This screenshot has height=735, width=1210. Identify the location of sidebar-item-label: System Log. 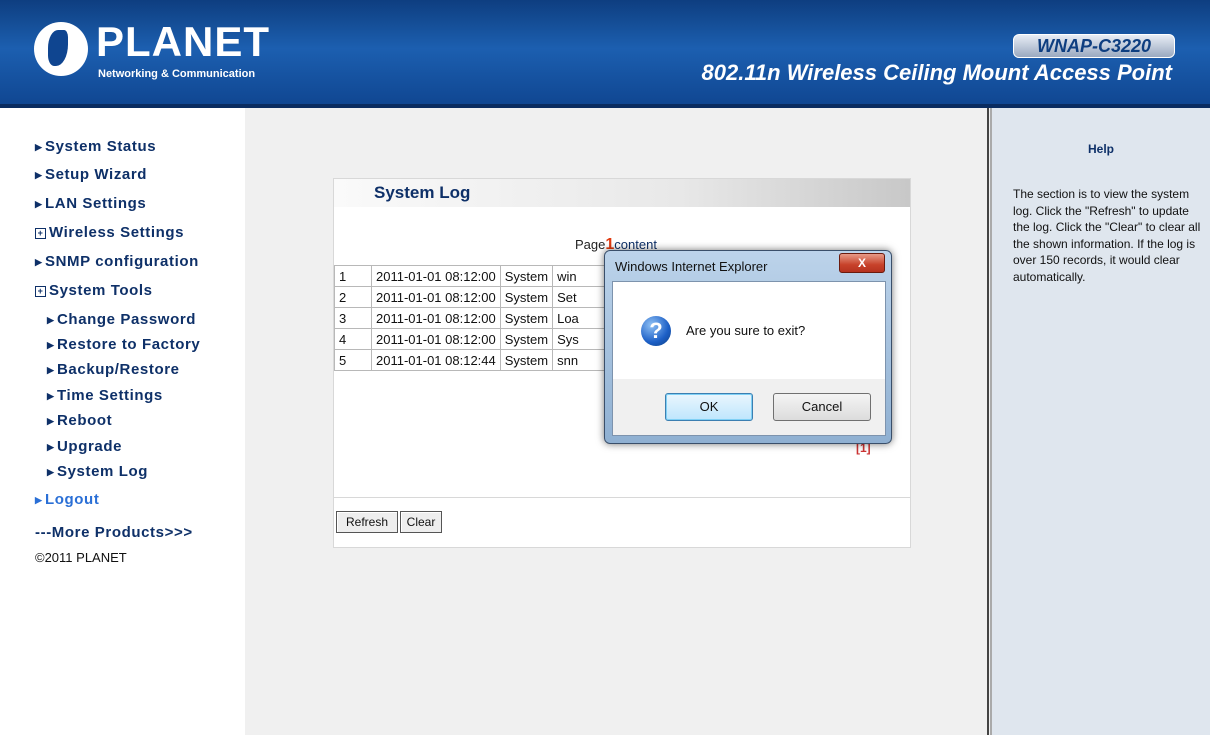
(103, 471).